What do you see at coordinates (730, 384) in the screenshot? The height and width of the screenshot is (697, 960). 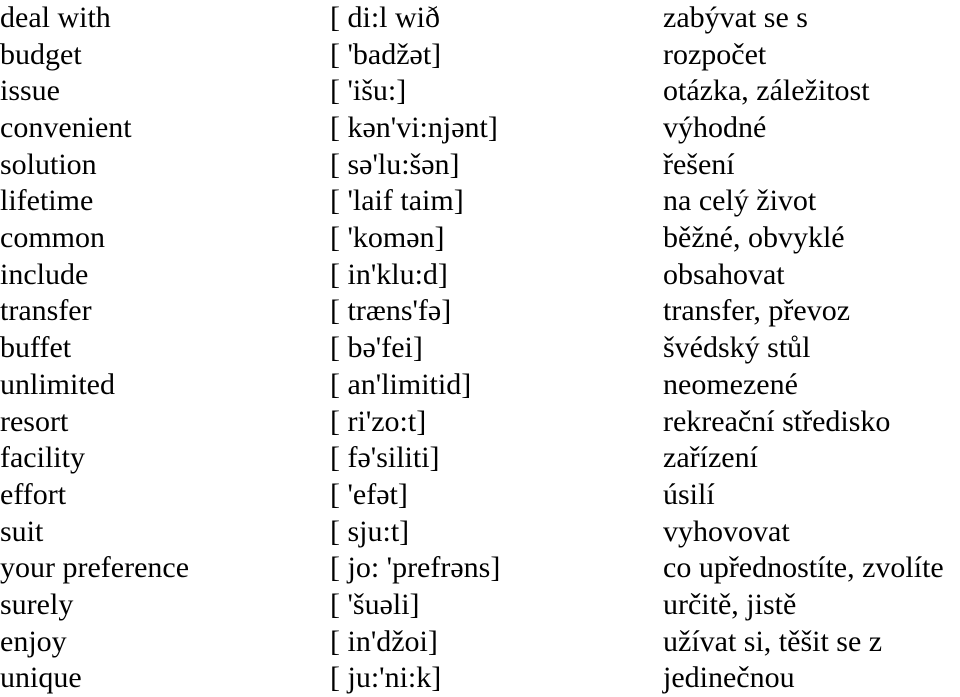 I see `czech-translation: neomezené` at bounding box center [730, 384].